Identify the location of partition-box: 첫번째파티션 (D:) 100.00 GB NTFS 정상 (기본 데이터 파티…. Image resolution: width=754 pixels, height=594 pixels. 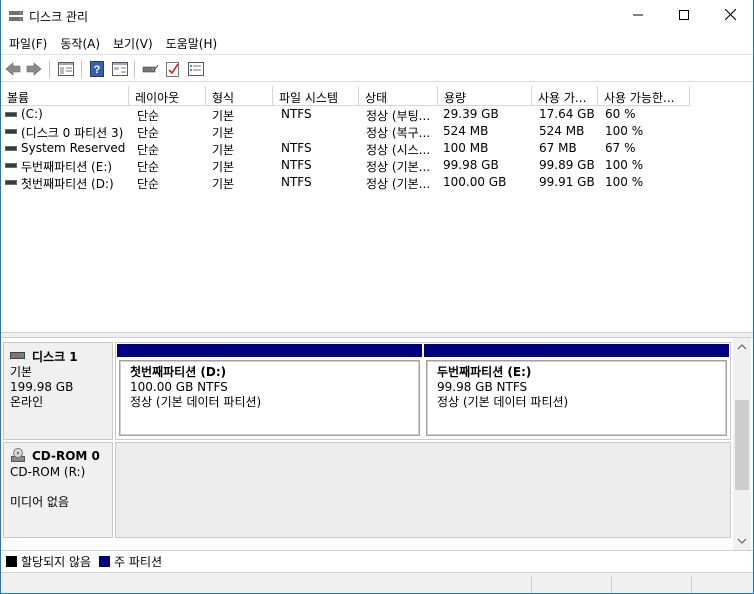
(269, 398).